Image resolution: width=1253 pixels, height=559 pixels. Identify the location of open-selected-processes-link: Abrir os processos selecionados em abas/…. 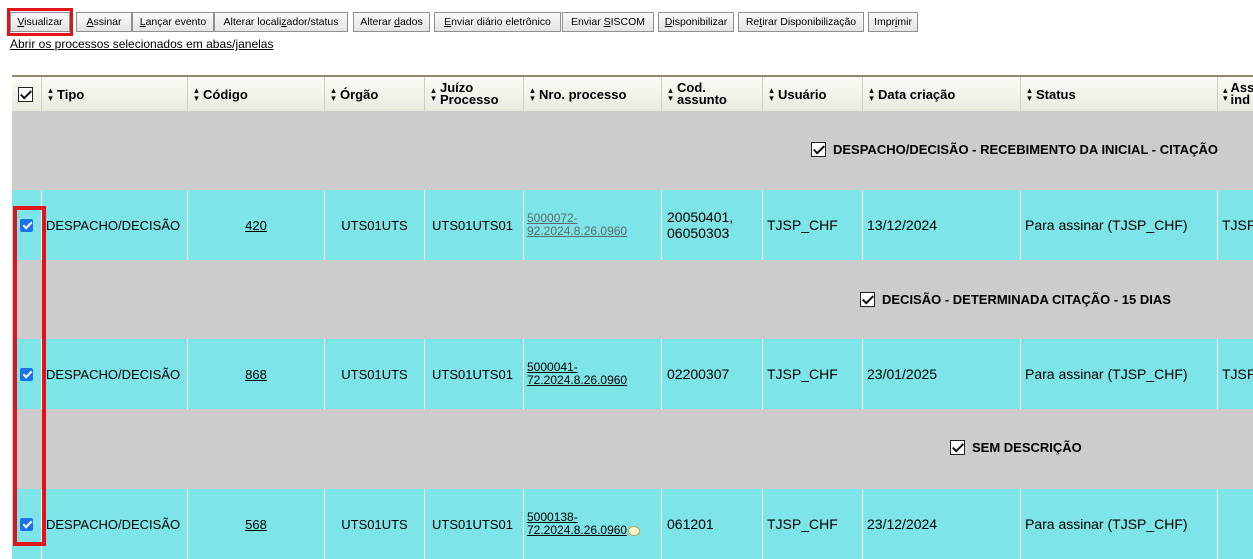
(141, 44).